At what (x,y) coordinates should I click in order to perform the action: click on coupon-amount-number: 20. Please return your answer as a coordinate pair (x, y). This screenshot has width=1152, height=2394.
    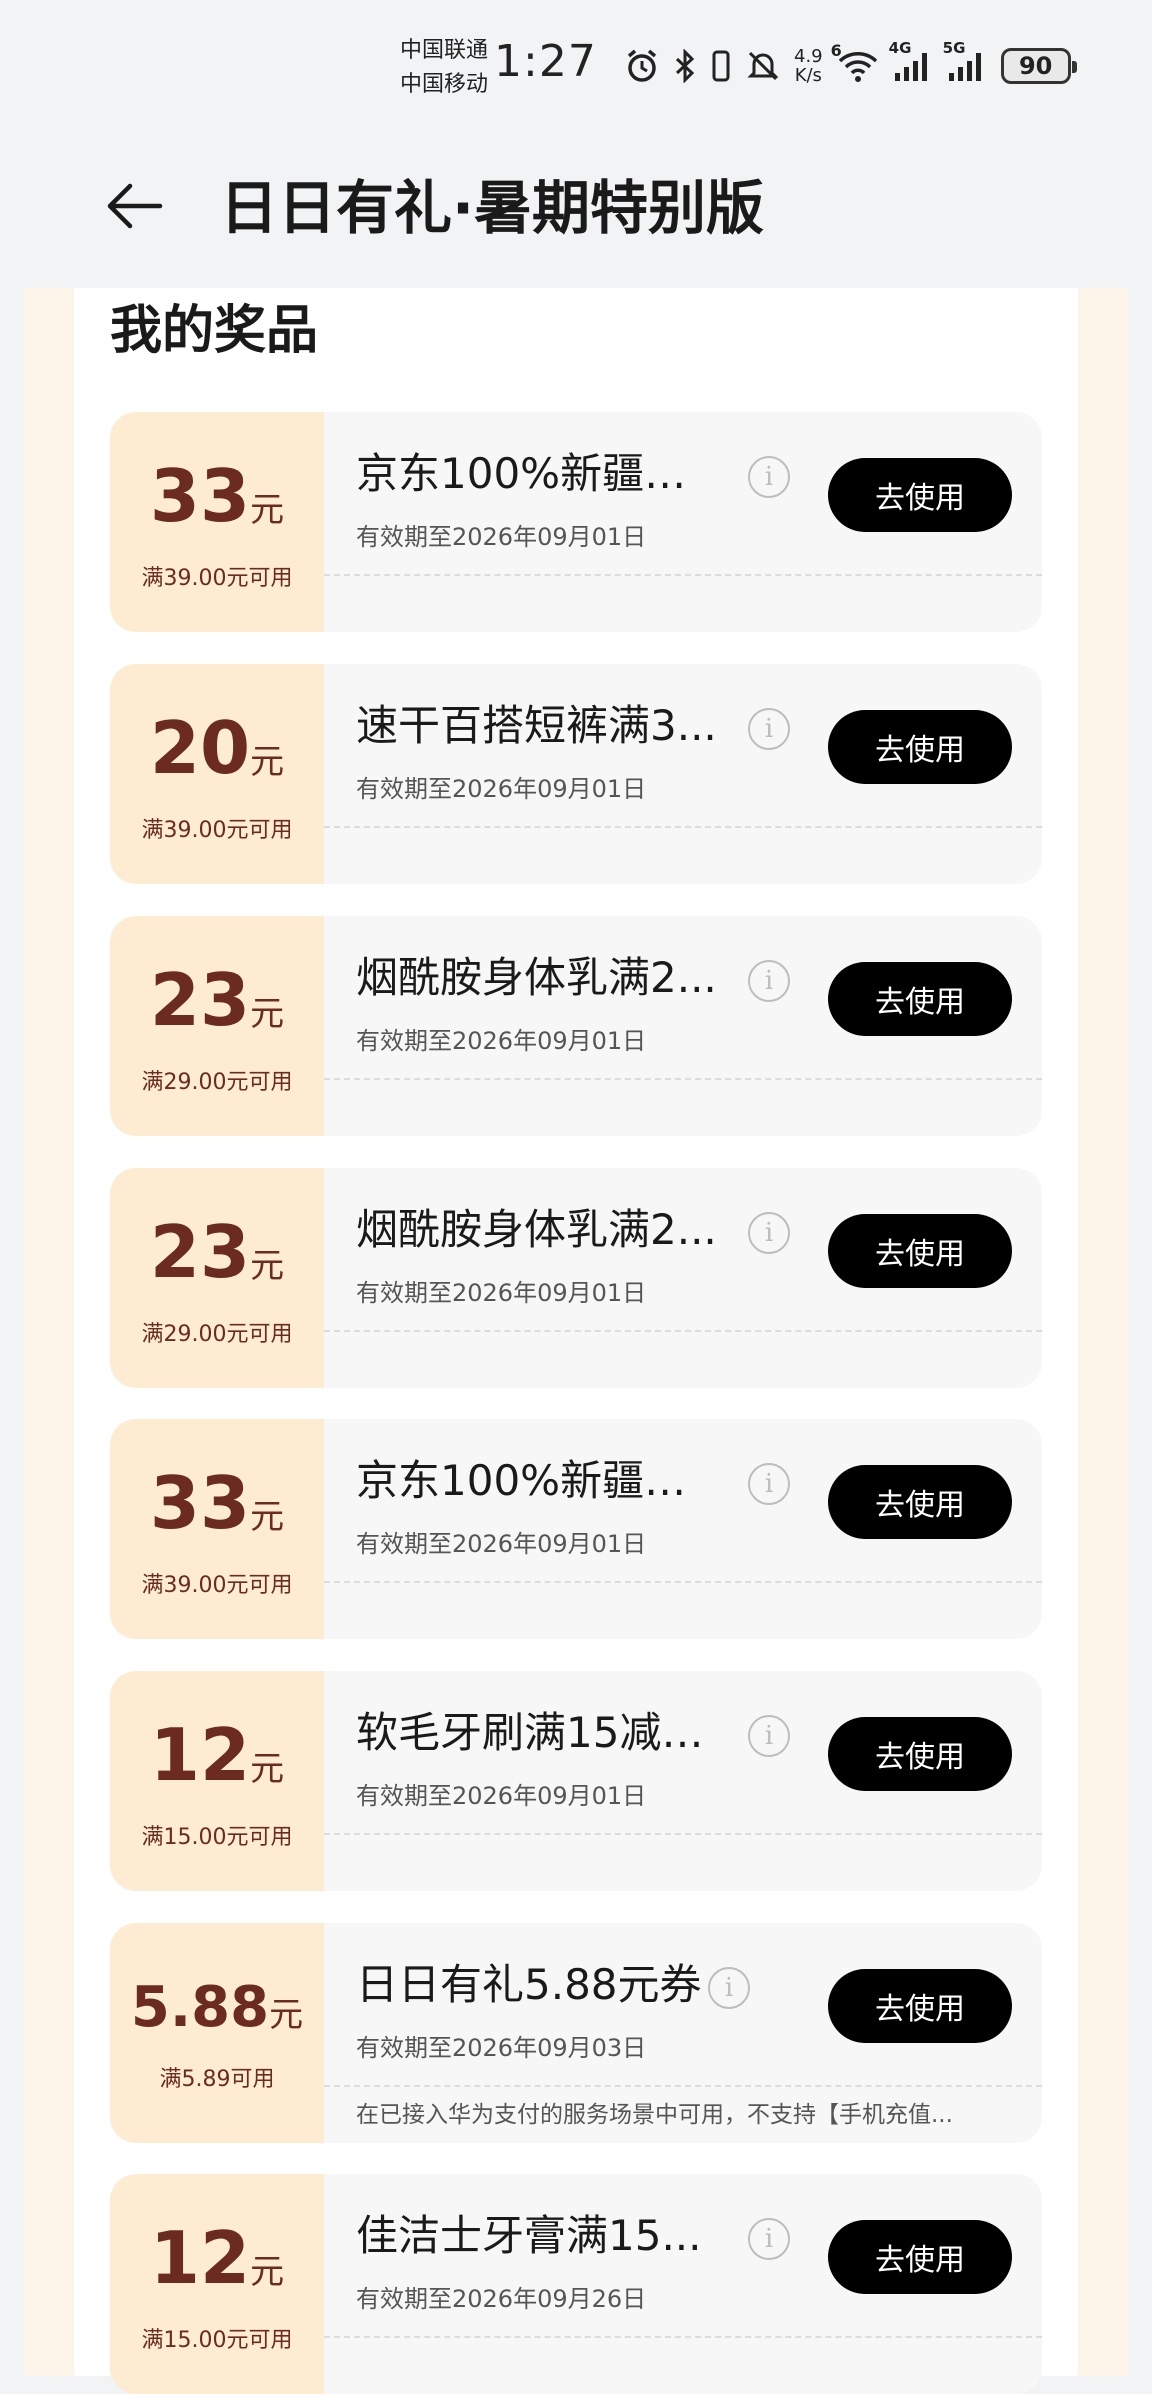
    Looking at the image, I should click on (200, 748).